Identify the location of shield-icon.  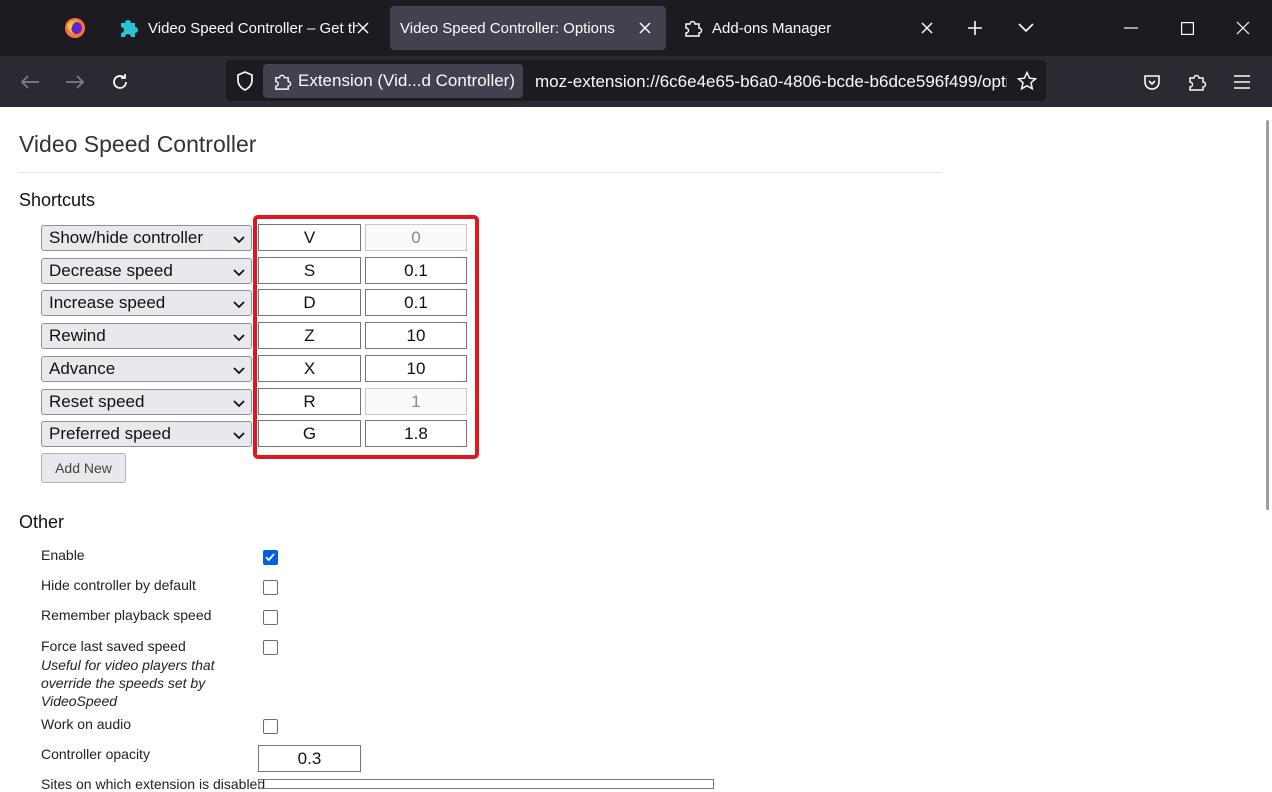
(245, 81).